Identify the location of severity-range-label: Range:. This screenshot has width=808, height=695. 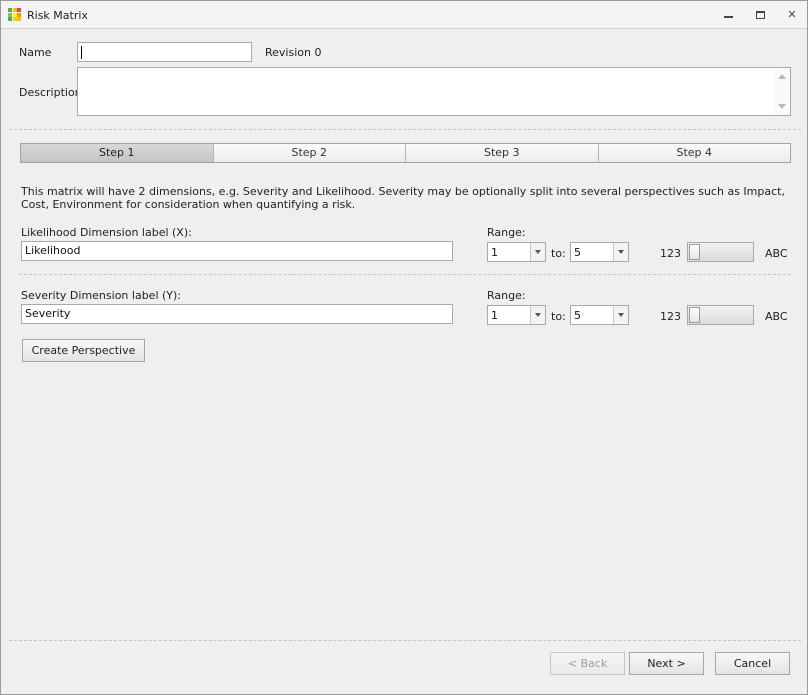
(506, 295).